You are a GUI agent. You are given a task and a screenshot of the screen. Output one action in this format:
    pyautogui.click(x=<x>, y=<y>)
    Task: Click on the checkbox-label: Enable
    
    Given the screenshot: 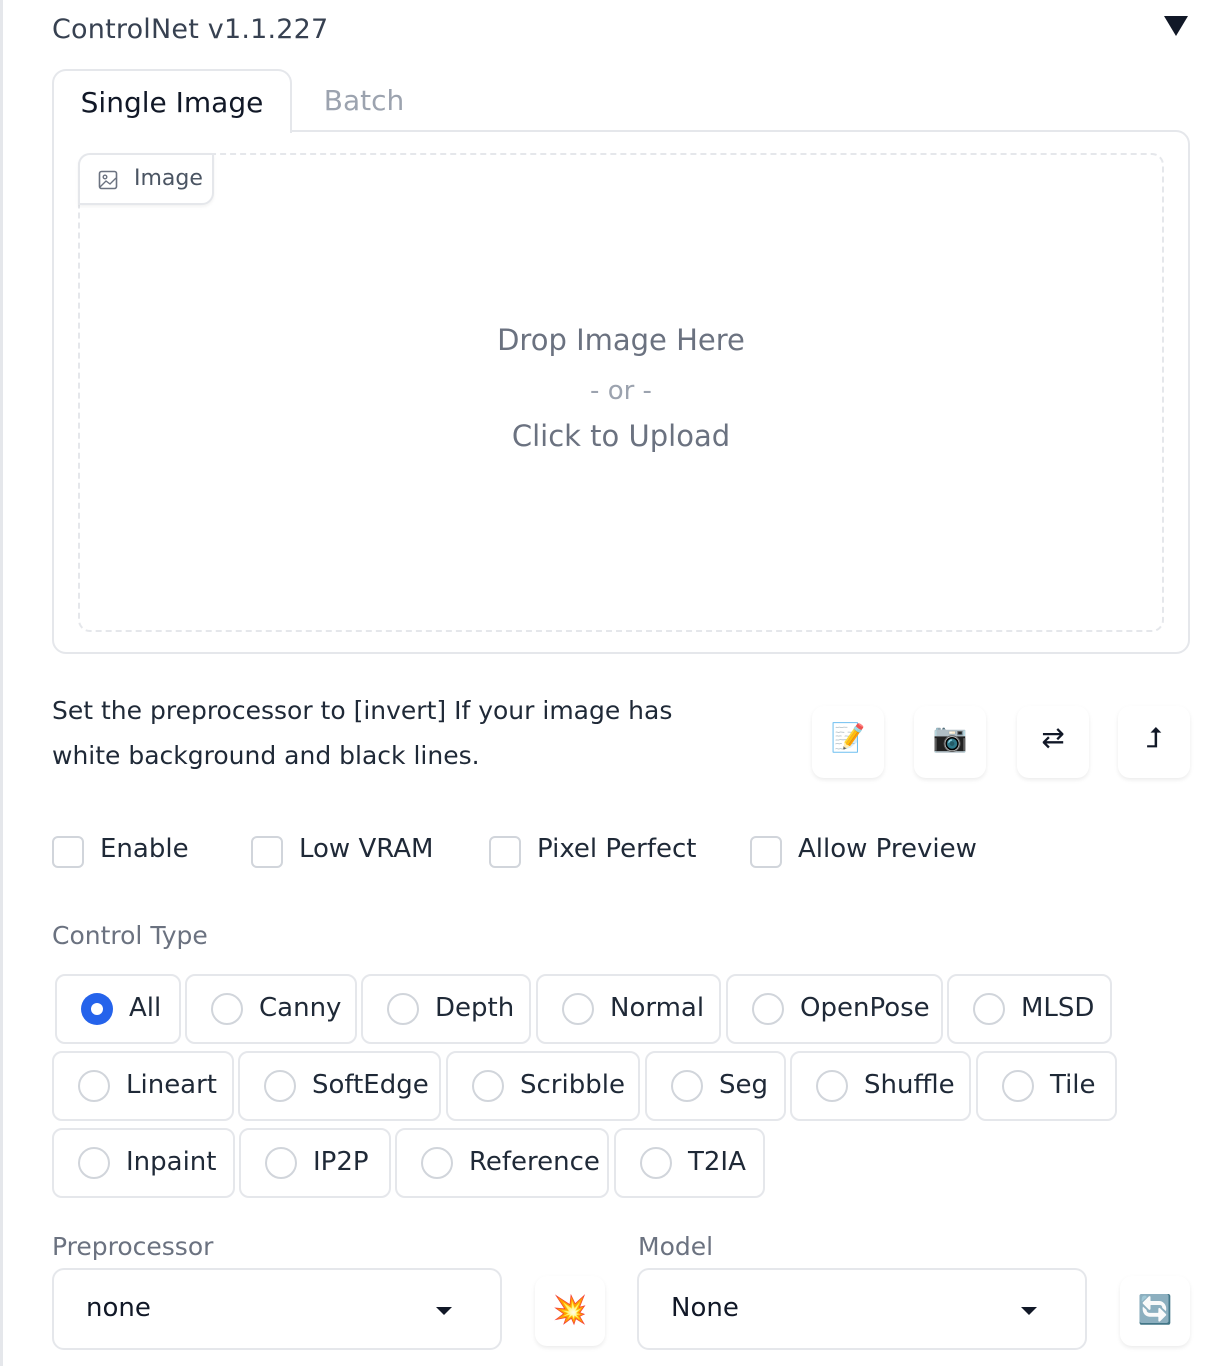 What is the action you would take?
    pyautogui.click(x=144, y=849)
    